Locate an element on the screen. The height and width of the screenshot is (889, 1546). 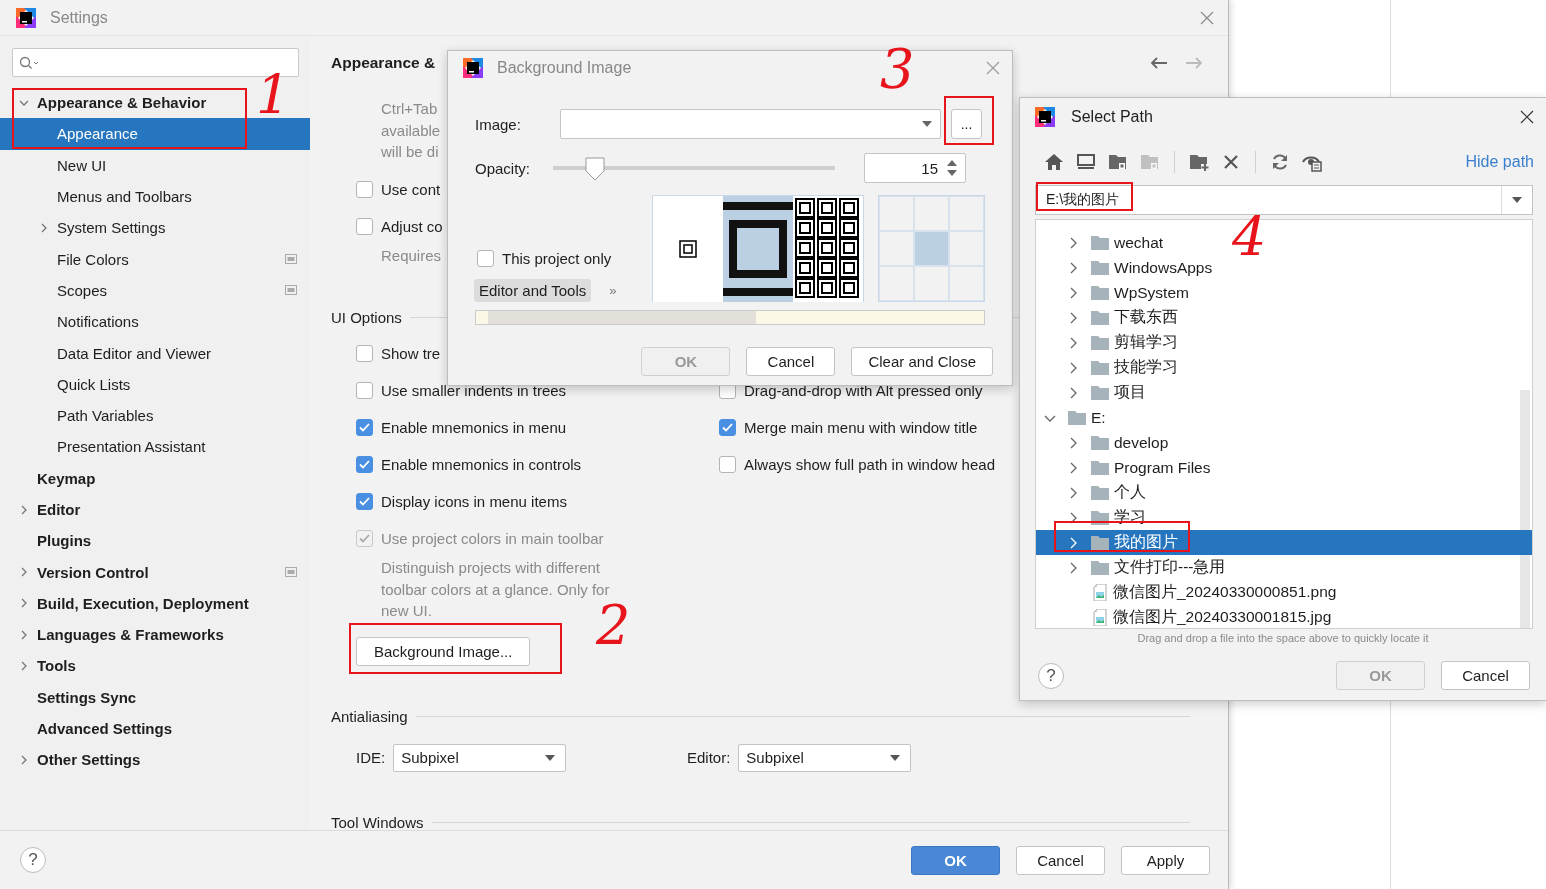
field-label: Image: is located at coordinates (498, 124).